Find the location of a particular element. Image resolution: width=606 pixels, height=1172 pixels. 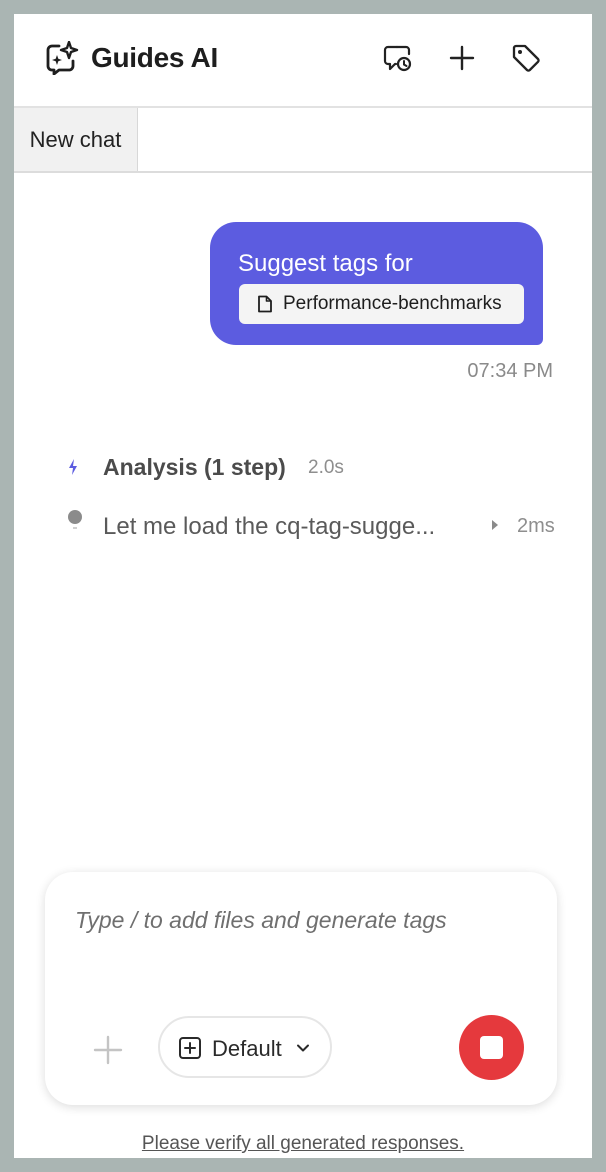

lightning-icon is located at coordinates (73, 467).